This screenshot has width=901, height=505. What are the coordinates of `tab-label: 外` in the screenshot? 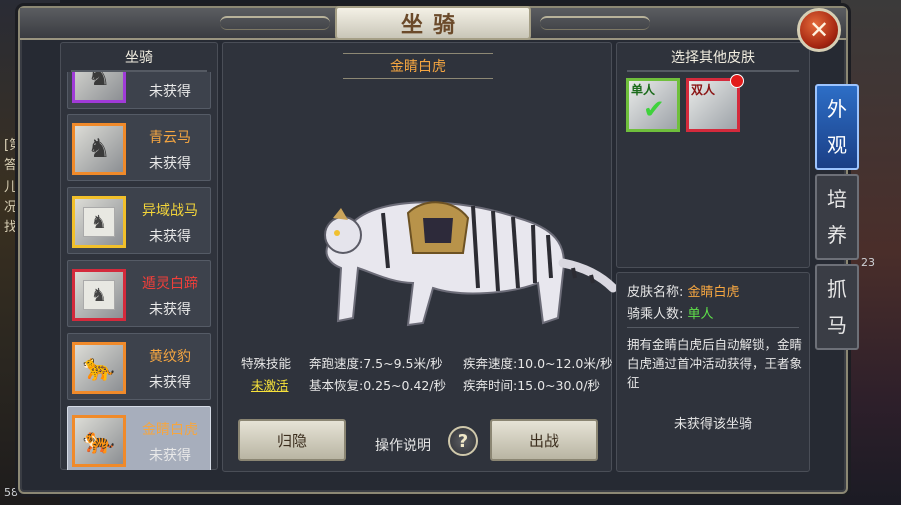 It's located at (837, 109).